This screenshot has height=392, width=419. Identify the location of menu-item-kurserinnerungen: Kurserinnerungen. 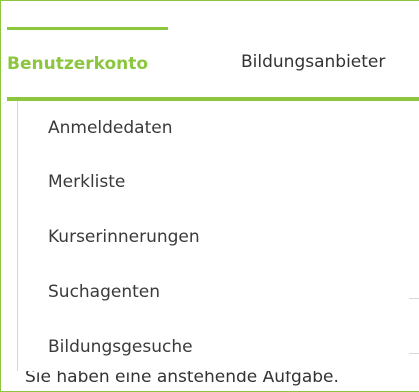
(124, 237).